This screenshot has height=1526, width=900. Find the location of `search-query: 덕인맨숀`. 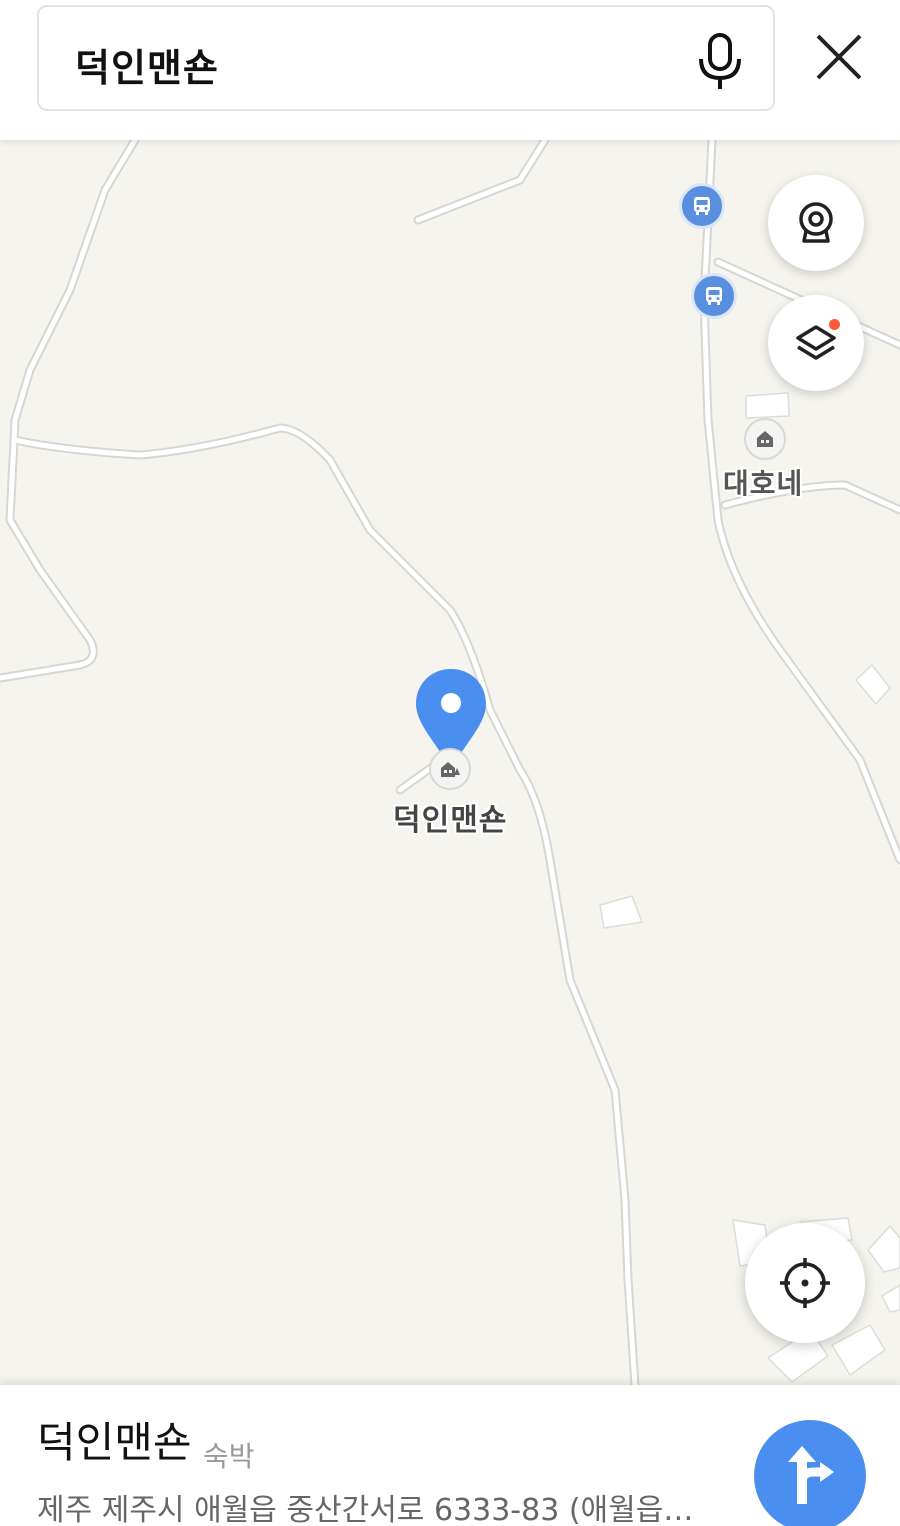

search-query: 덕인맨숀 is located at coordinates (147, 64).